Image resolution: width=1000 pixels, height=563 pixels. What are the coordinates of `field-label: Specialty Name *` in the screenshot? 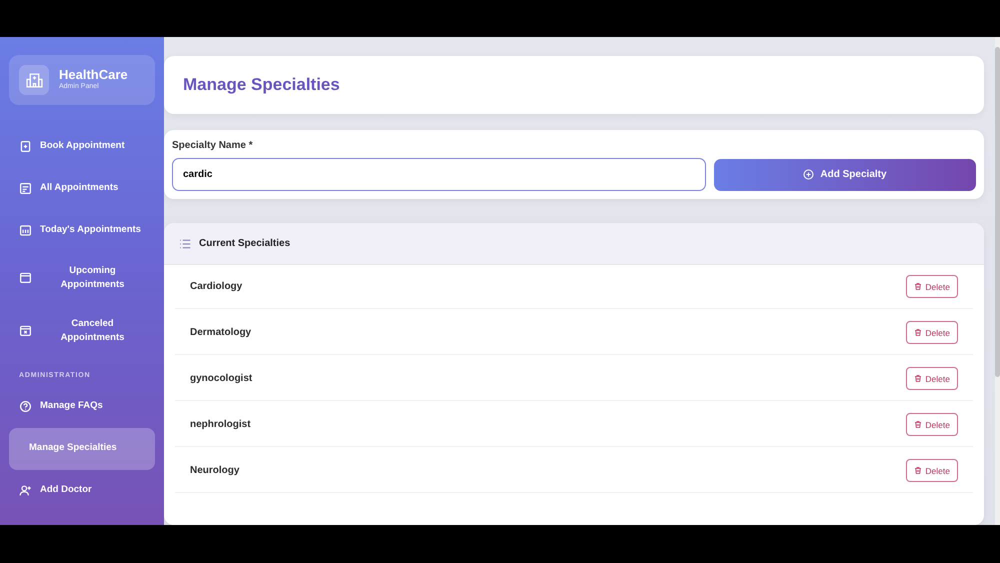 It's located at (213, 146).